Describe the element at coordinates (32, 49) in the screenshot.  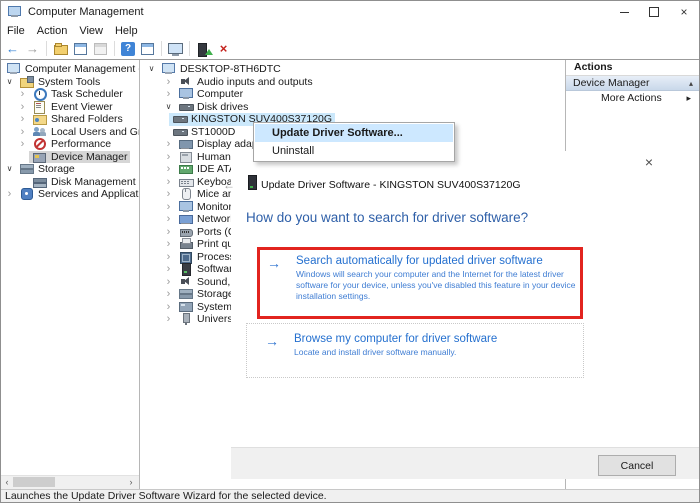
I see `forward-arrow-icon: →` at that location.